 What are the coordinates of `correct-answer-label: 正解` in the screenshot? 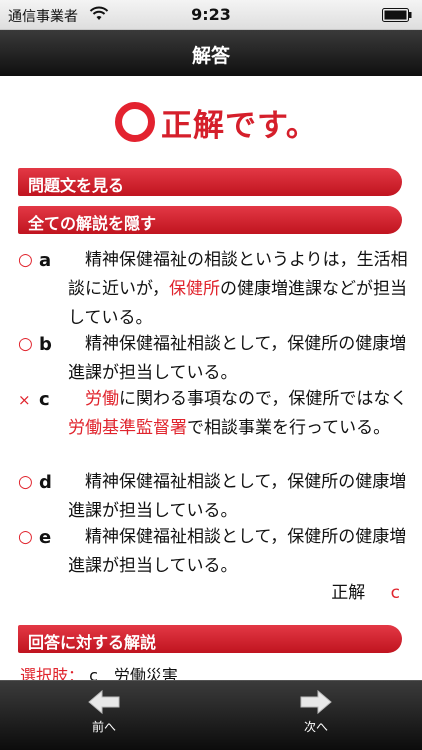 It's located at (348, 593).